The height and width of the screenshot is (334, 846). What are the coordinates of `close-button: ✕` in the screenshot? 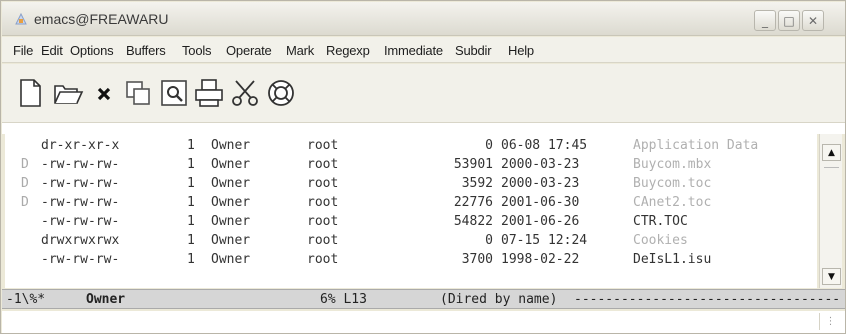 It's located at (813, 20).